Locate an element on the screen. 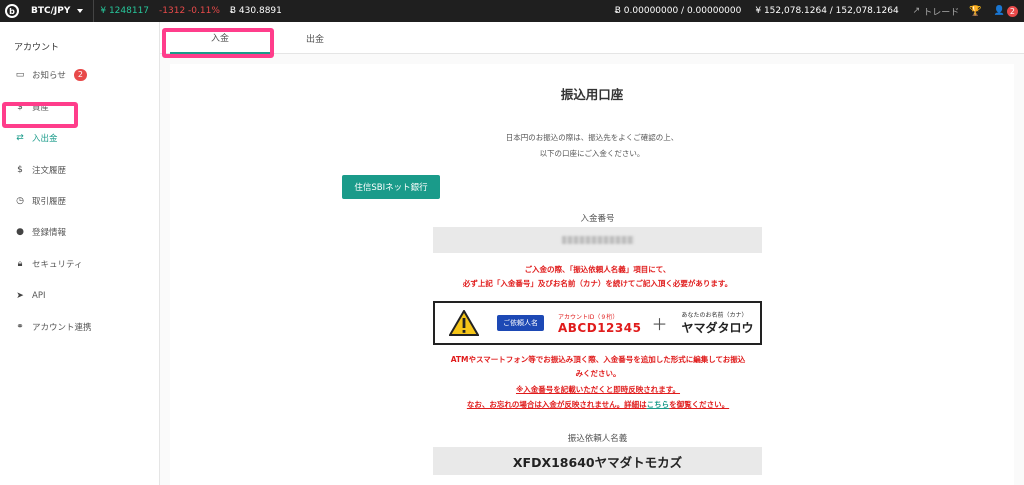 The height and width of the screenshot is (485, 1024). name-caption: あなたのお名前（カナ） is located at coordinates (714, 315).